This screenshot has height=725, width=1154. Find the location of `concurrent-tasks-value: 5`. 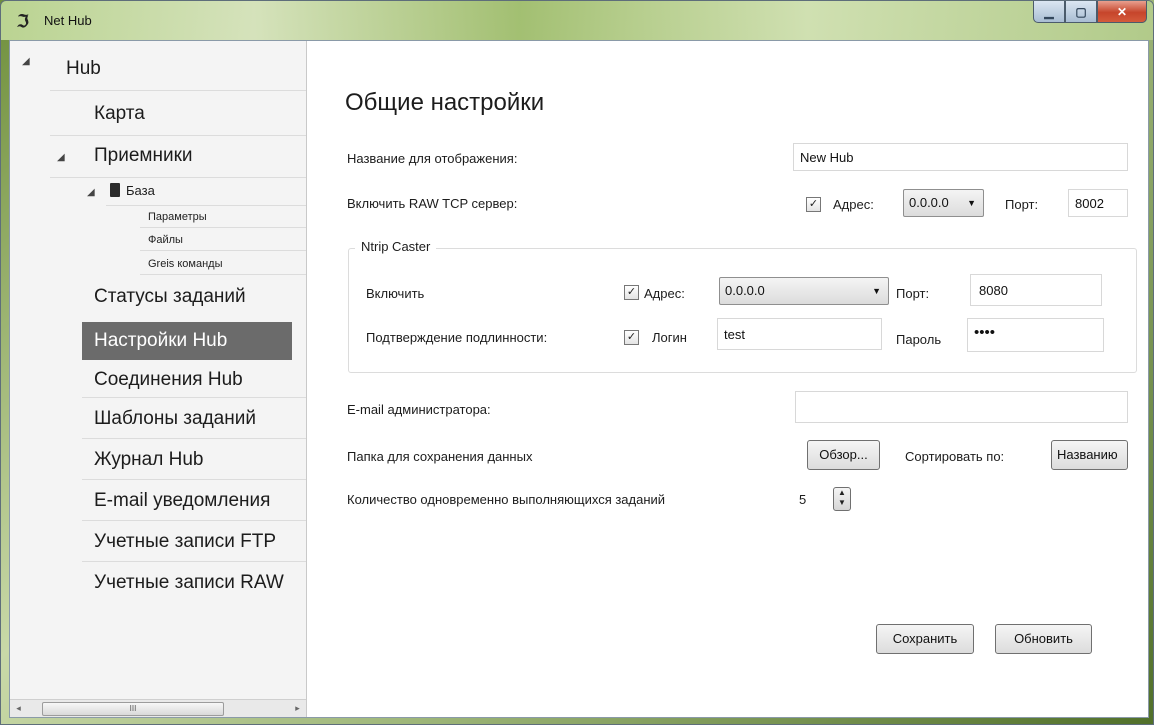

concurrent-tasks-value: 5 is located at coordinates (802, 499).